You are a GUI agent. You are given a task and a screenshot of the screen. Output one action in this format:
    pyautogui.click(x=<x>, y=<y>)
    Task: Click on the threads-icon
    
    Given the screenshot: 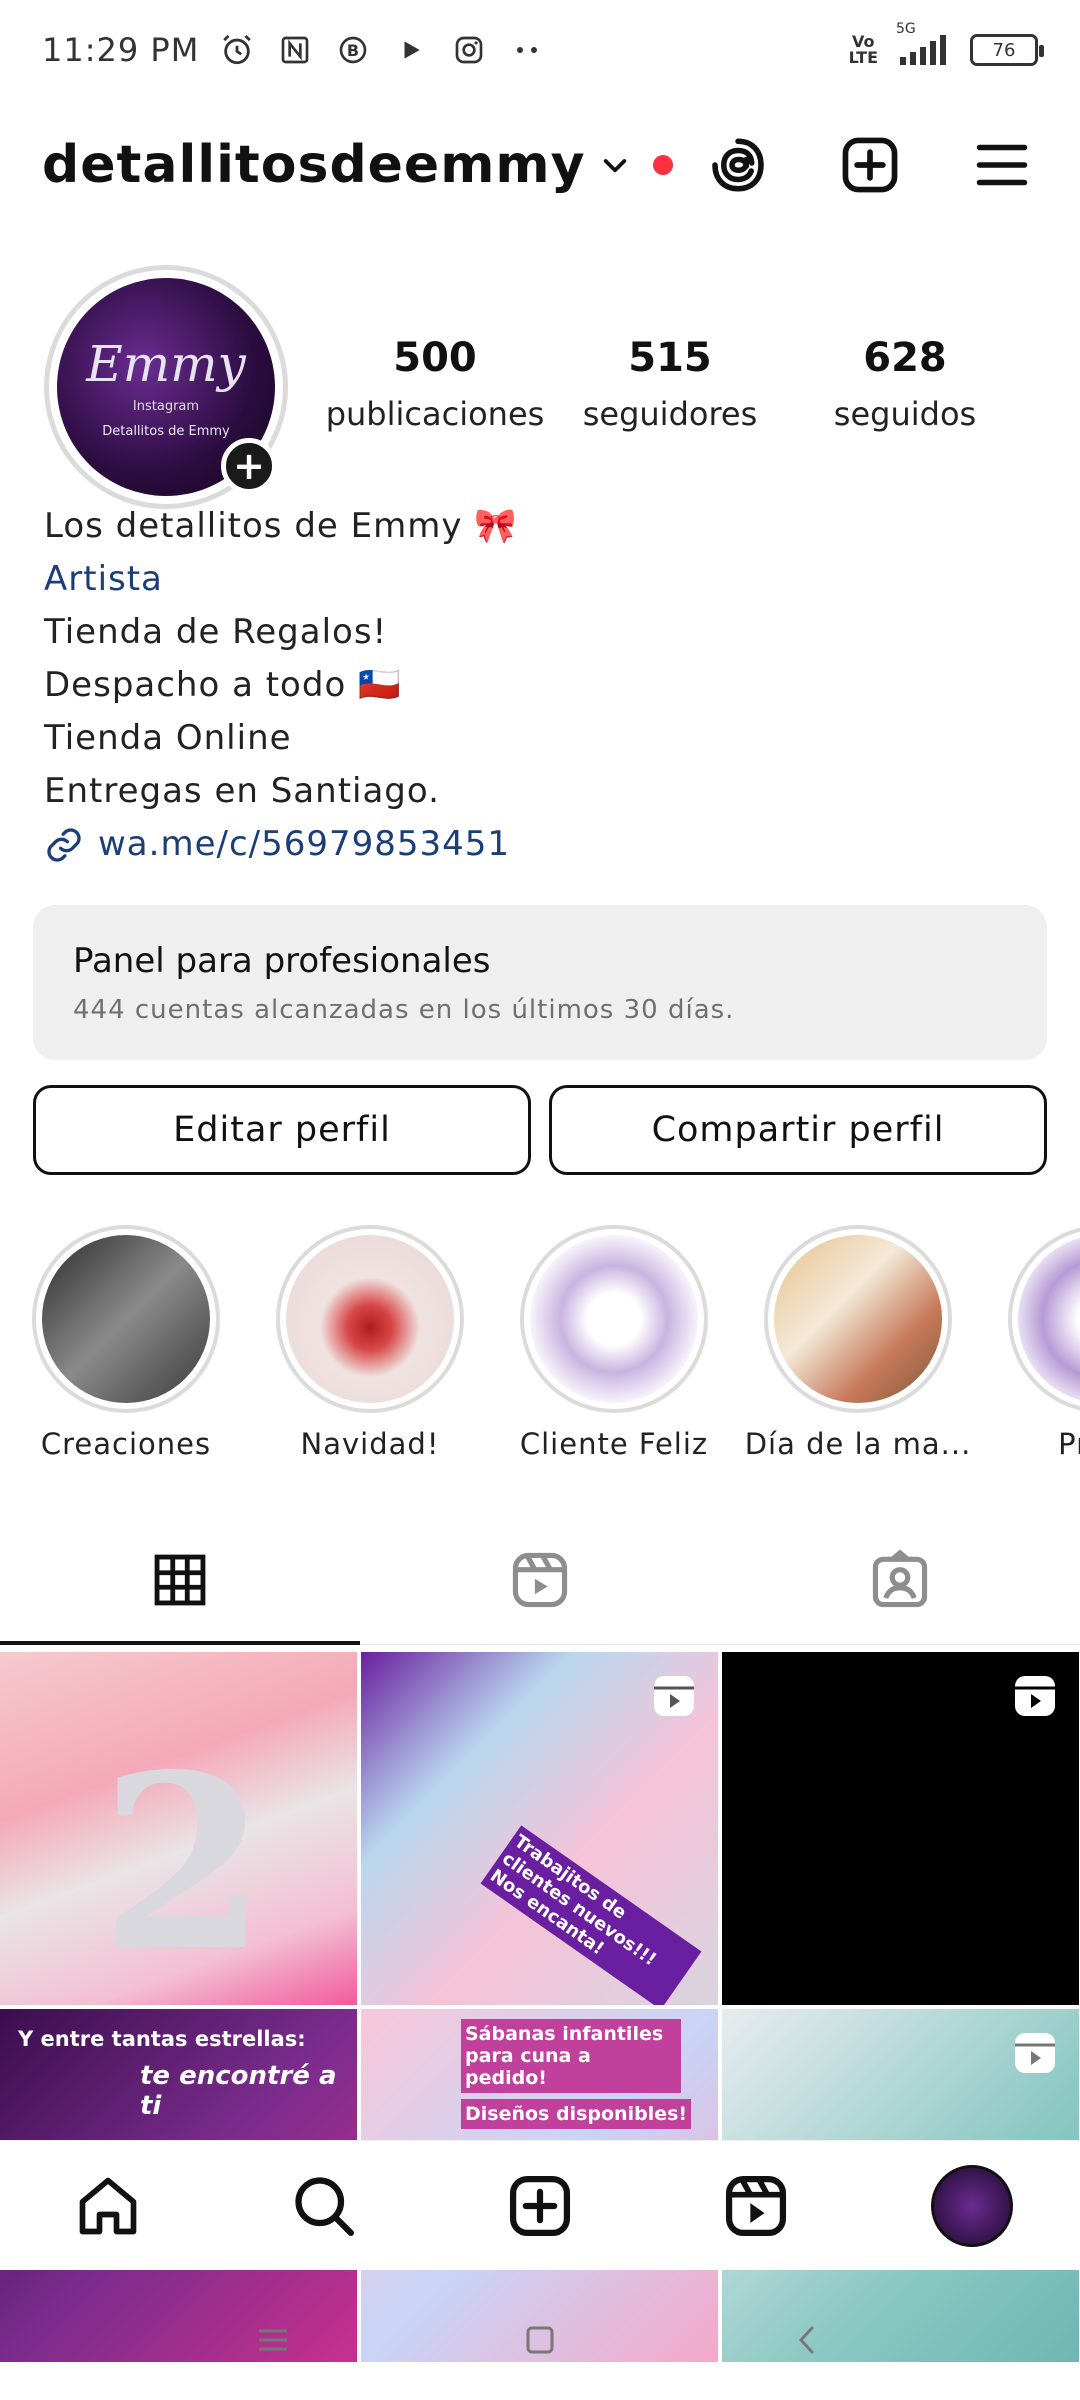 What is the action you would take?
    pyautogui.click(x=738, y=165)
    